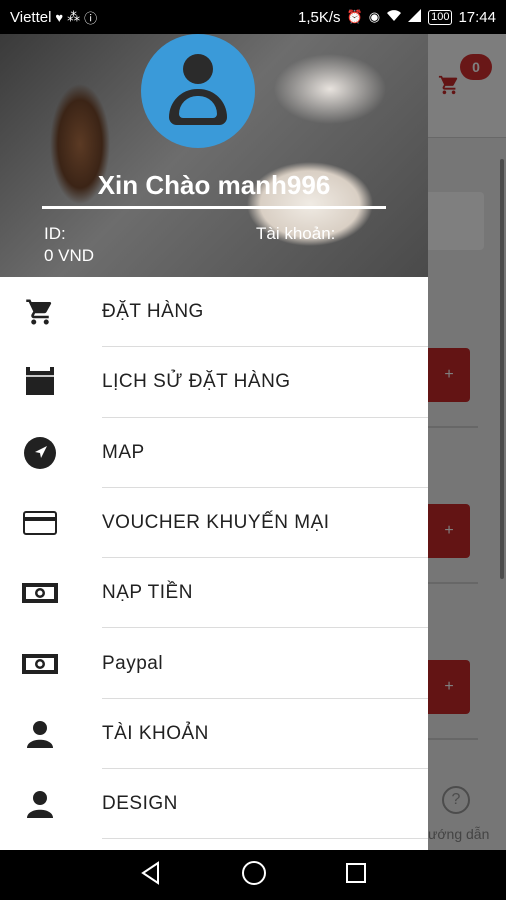 This screenshot has height=900, width=506. What do you see at coordinates (214, 734) in the screenshot?
I see `menu-item-account: TÀI KHOẢN` at bounding box center [214, 734].